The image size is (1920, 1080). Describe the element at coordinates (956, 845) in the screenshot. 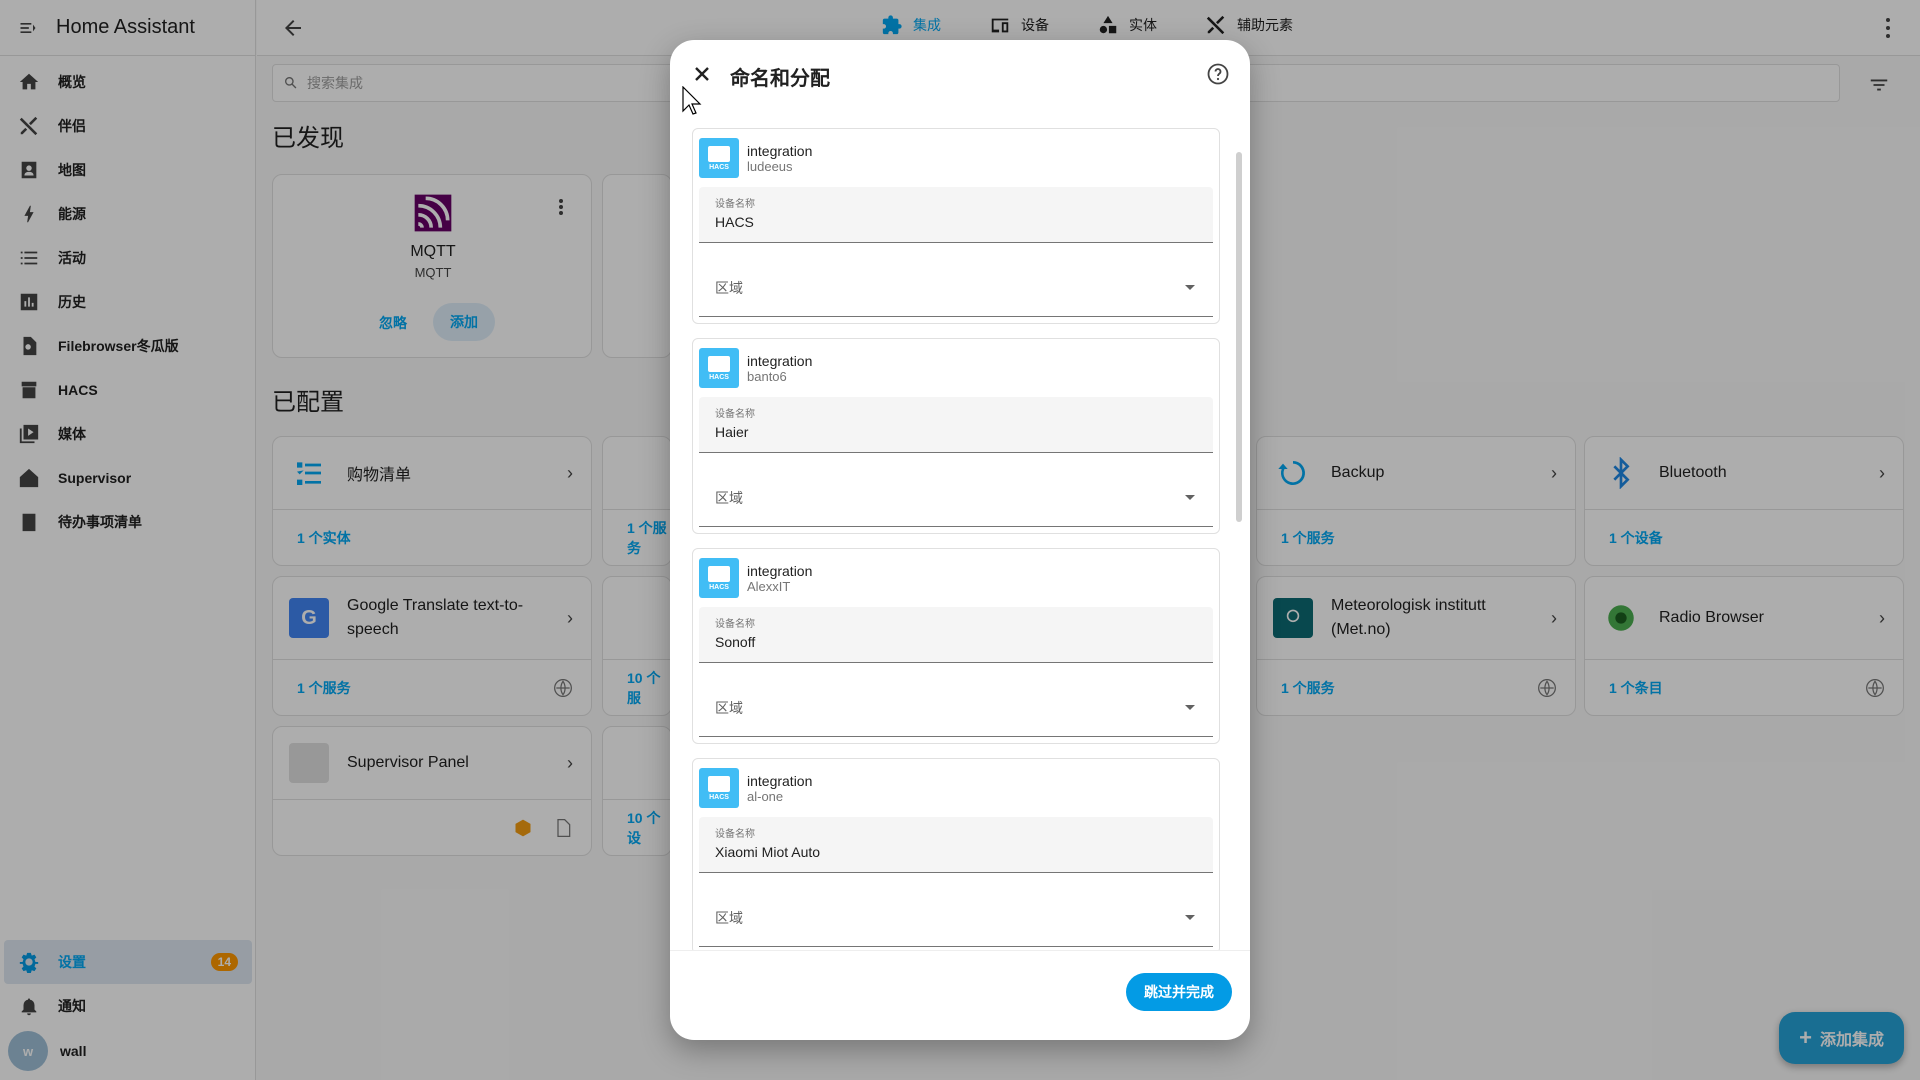

I see `device-name-field: 设备名称 Xiaomi Miot Auto` at that location.